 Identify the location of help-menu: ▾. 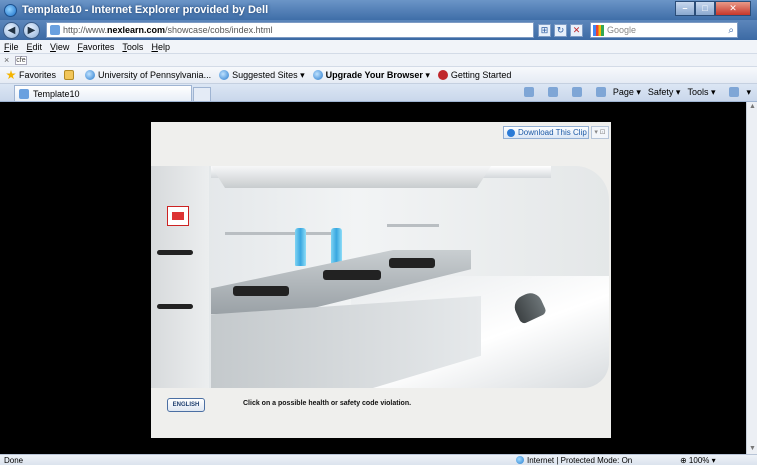
(736, 92).